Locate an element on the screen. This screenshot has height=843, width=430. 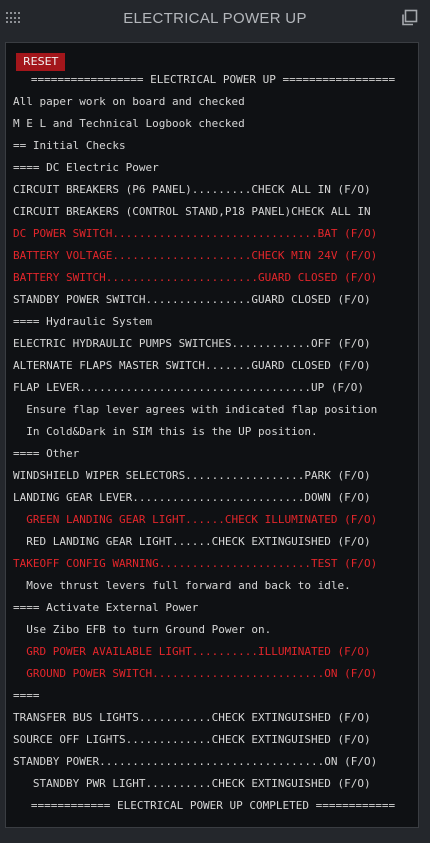
checklist-line: ==== Activate External Power is located at coordinates (106, 607).